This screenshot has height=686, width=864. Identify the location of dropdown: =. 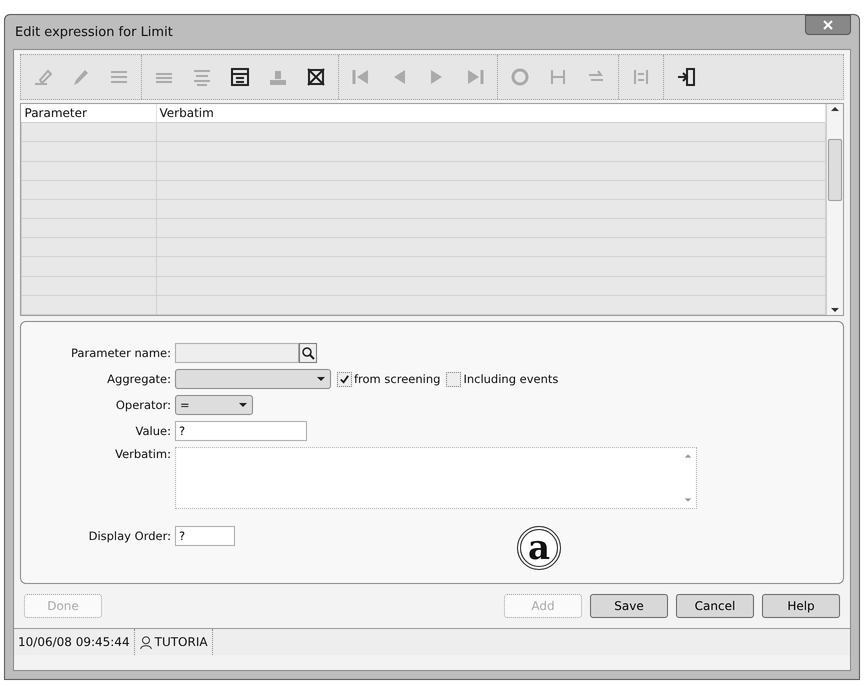
(214, 405).